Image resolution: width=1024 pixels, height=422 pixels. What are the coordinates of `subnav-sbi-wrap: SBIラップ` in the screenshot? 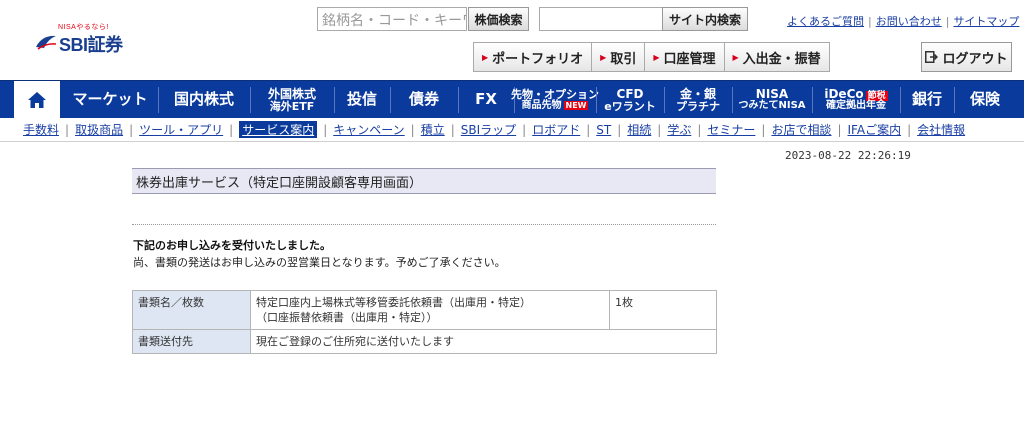 It's located at (488, 129).